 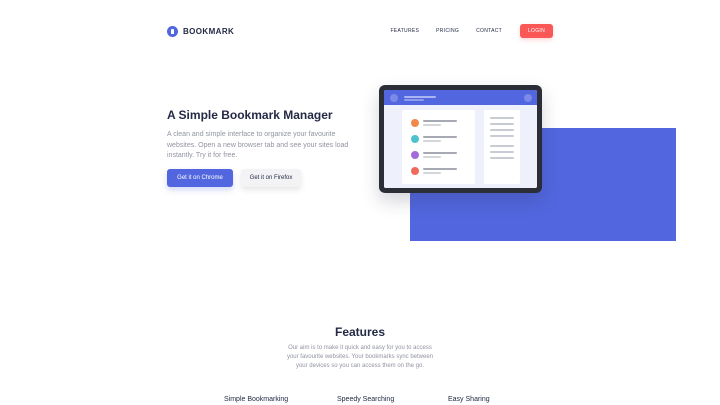 What do you see at coordinates (360, 332) in the screenshot?
I see `features-title: Features` at bounding box center [360, 332].